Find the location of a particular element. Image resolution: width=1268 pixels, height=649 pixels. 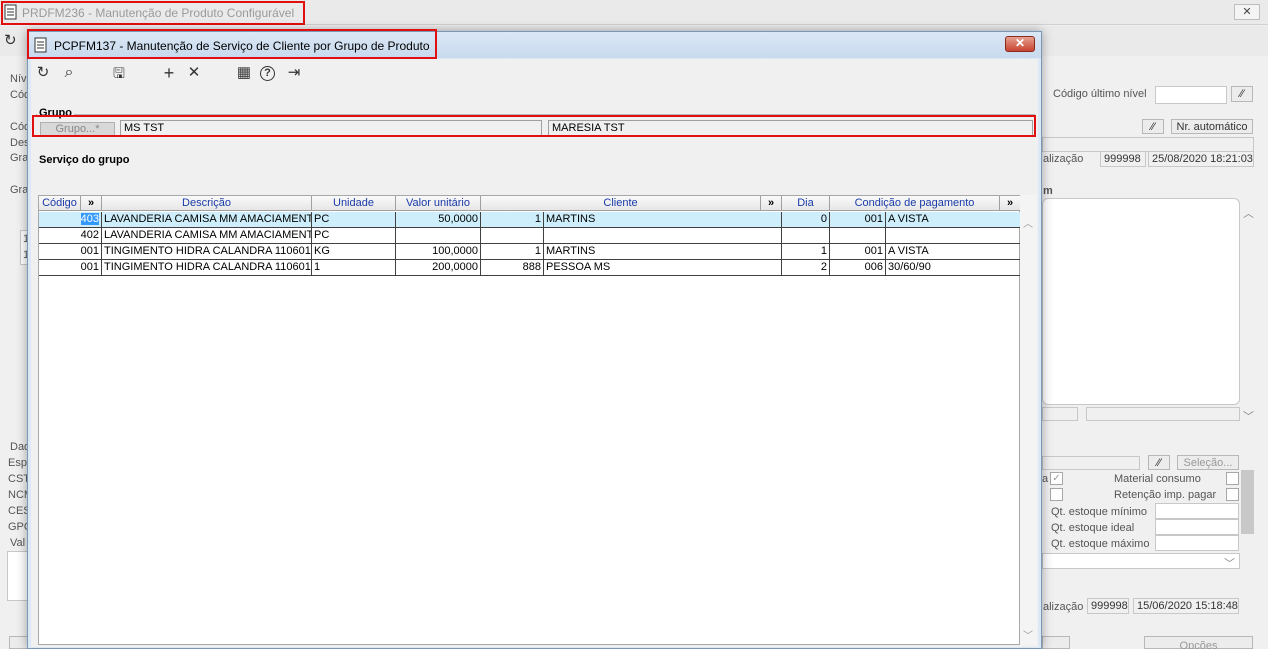

exit-icon: ⇥ is located at coordinates (294, 73).